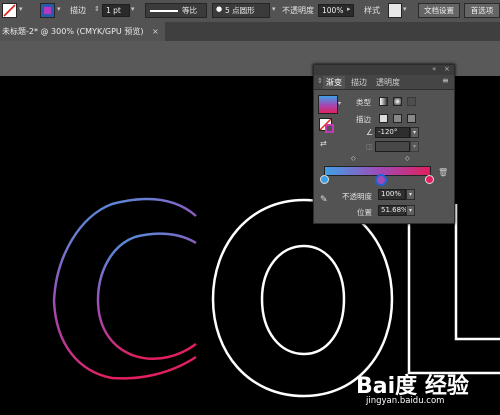 The image size is (500, 415). I want to click on brush-select: ● 5 点圆形, so click(241, 10).